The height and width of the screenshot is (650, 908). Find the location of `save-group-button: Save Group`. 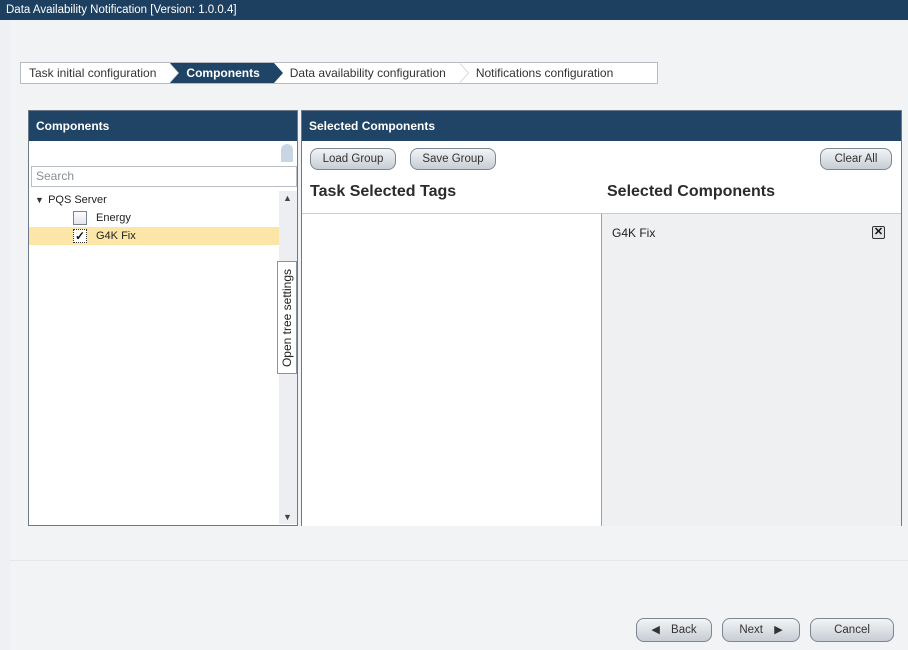

save-group-button: Save Group is located at coordinates (453, 159).